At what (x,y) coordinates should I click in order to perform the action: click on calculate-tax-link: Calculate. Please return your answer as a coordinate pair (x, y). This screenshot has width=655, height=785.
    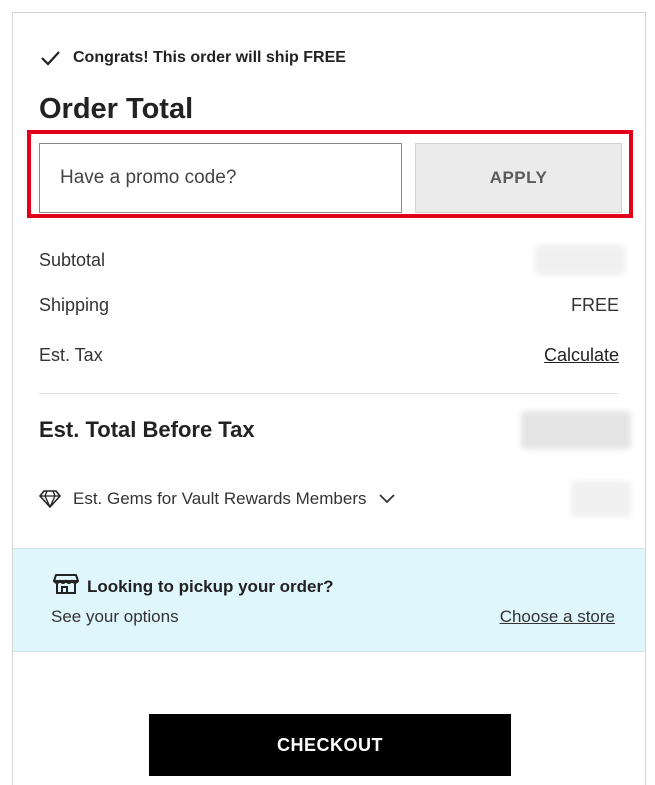
    Looking at the image, I should click on (581, 355).